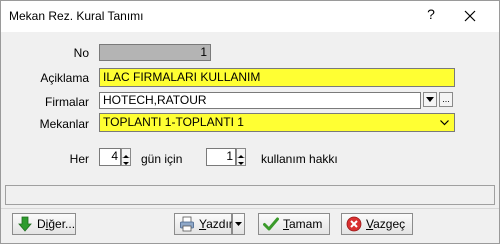 The width and height of the screenshot is (500, 244). Describe the element at coordinates (64, 78) in the screenshot. I see `aciklama-label: Açiklama` at that location.